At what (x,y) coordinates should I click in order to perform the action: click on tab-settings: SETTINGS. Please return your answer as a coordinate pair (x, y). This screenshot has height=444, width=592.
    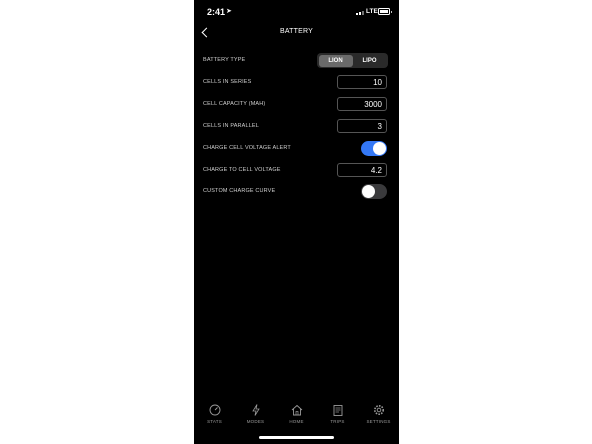
    Looking at the image, I should click on (378, 416).